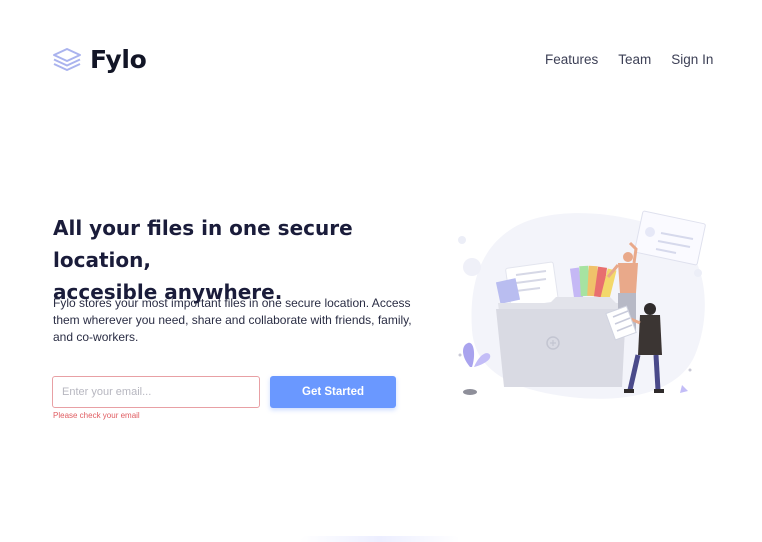 The image size is (762, 542). Describe the element at coordinates (380, 539) in the screenshot. I see `section-divider` at that location.